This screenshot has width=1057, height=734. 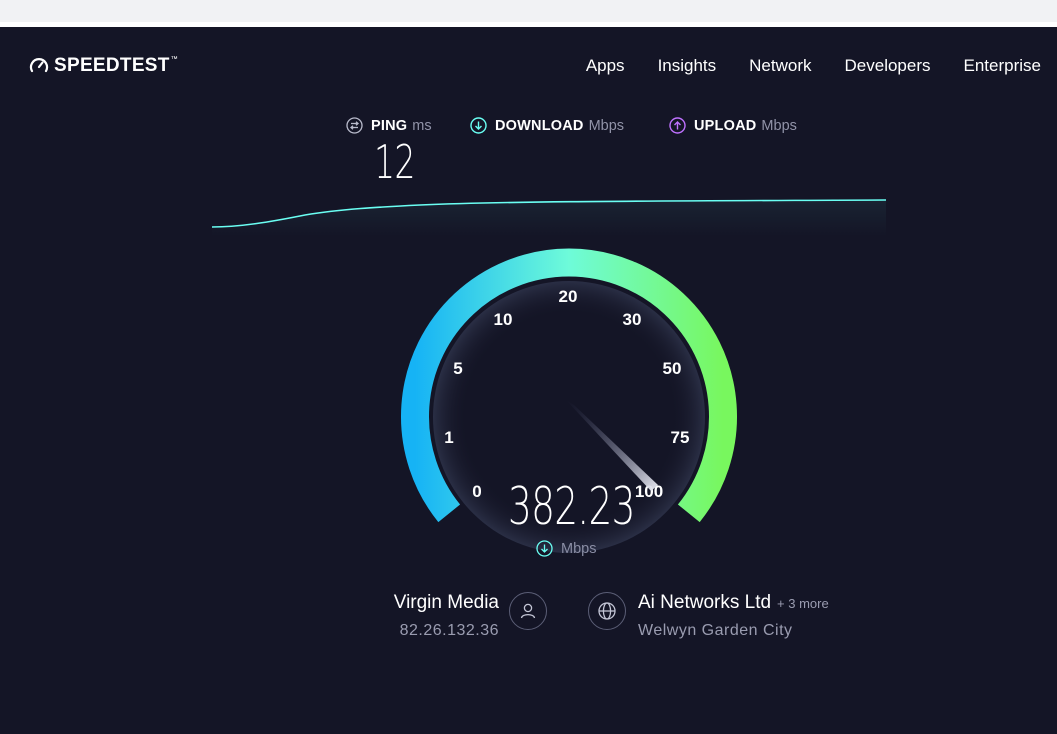 I want to click on download-speed-value: 382.23, so click(x=571, y=507).